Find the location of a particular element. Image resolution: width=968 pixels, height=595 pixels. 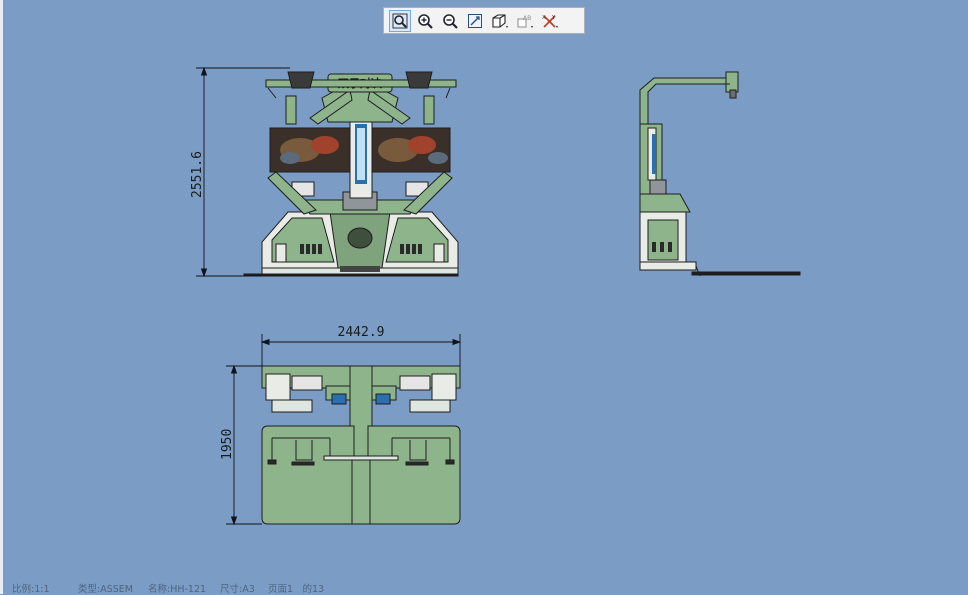

scale-status: 比例:1:1 is located at coordinates (31, 589).